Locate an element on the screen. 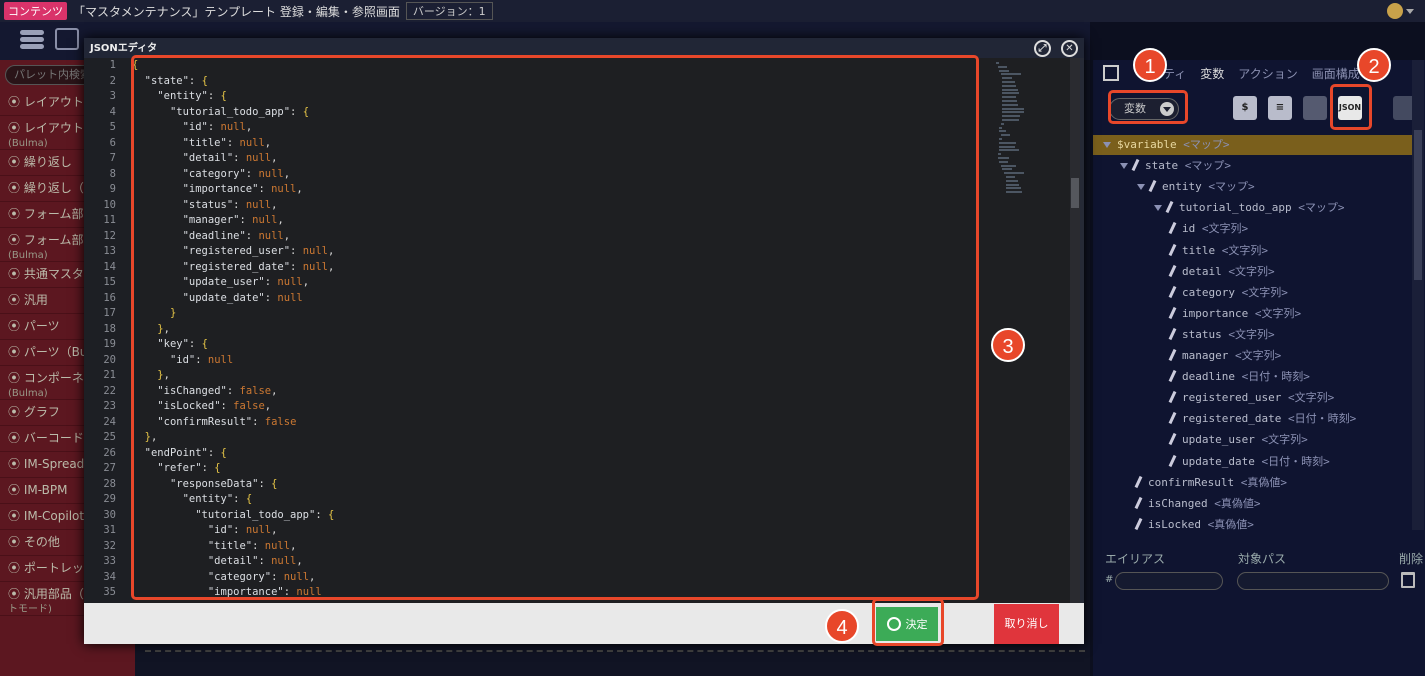 This screenshot has height=676, width=1425. palette-item-label: ⦿ レイアウト is located at coordinates (46, 102).